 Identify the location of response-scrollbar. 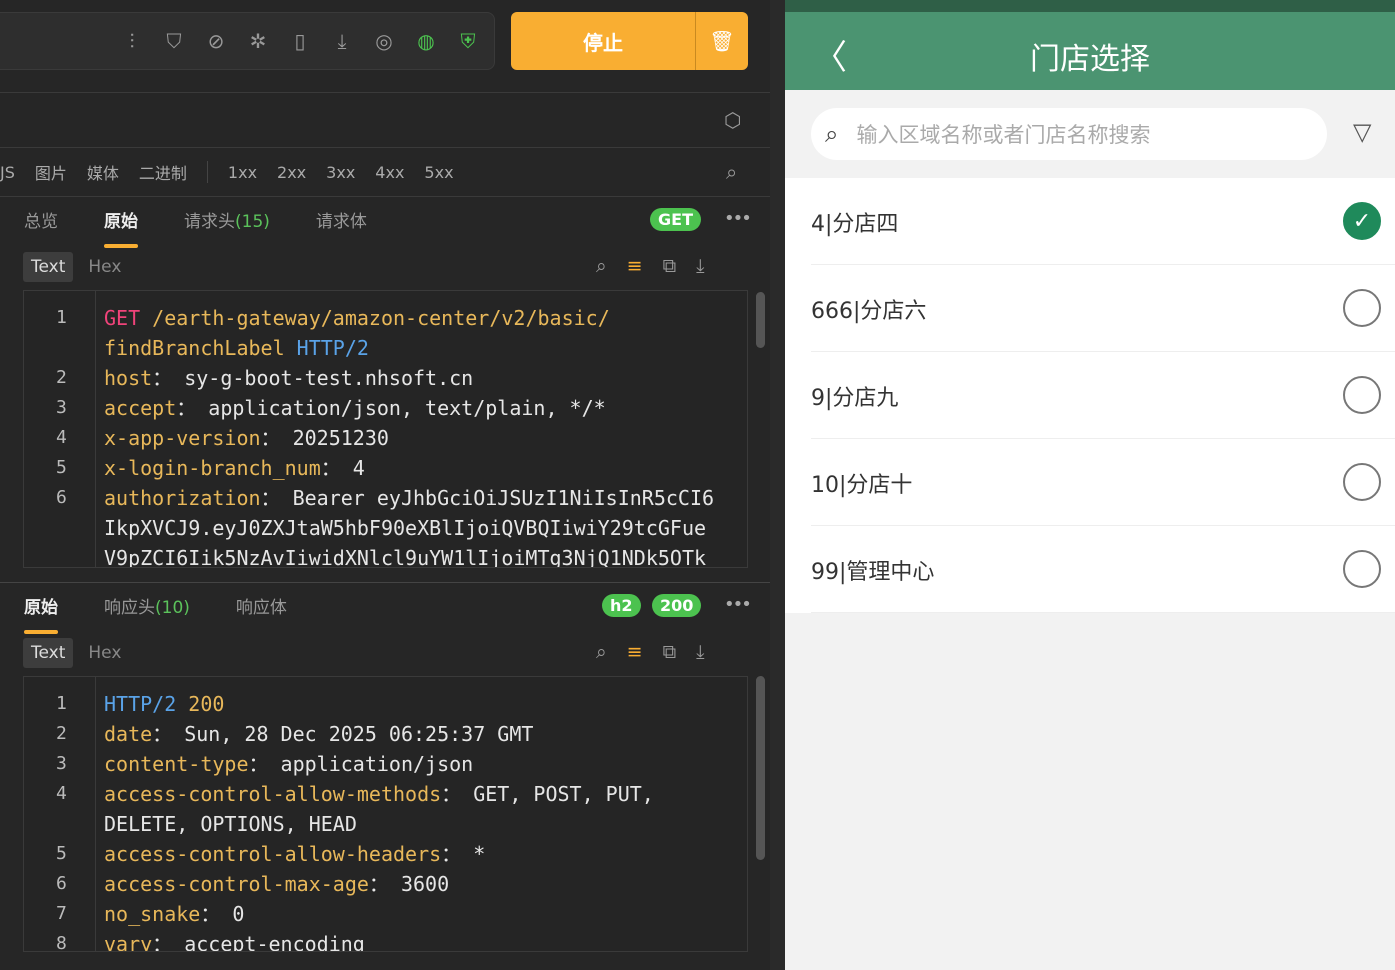
(760, 768).